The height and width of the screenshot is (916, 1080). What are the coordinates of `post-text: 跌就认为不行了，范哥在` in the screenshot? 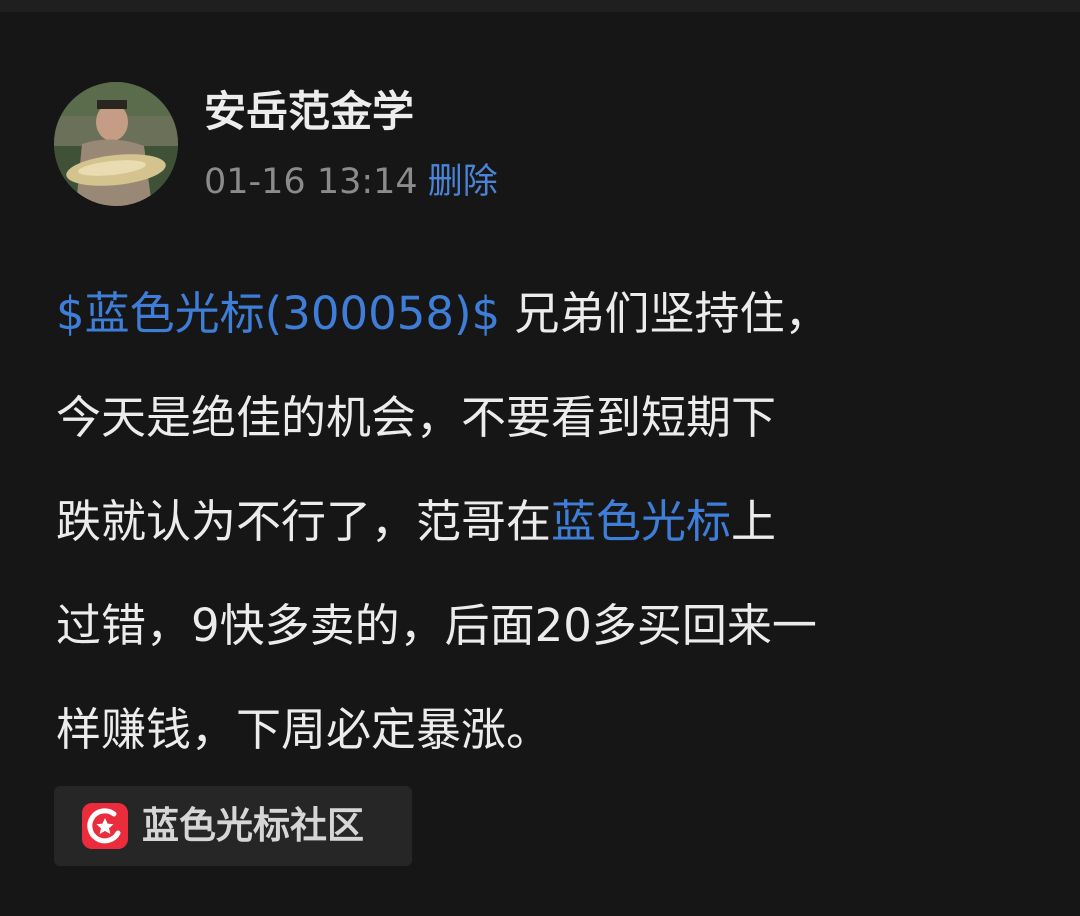 It's located at (304, 521).